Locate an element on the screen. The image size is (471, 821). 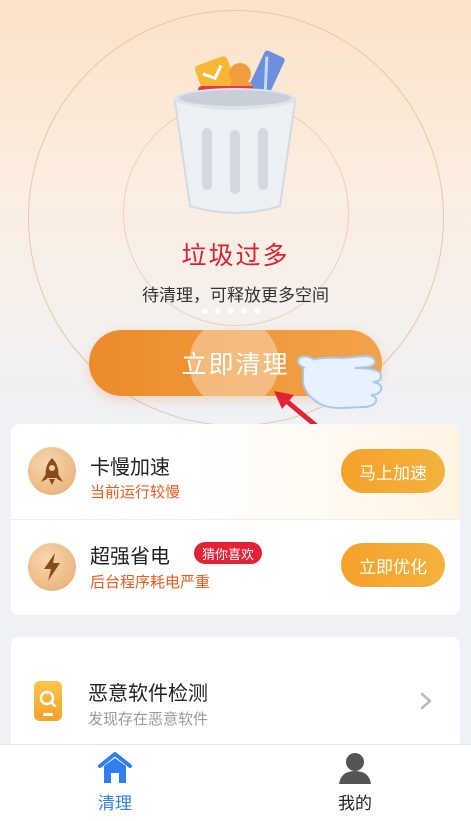
malware-check-subtitle: 发现存在恶意软件 is located at coordinates (148, 719).